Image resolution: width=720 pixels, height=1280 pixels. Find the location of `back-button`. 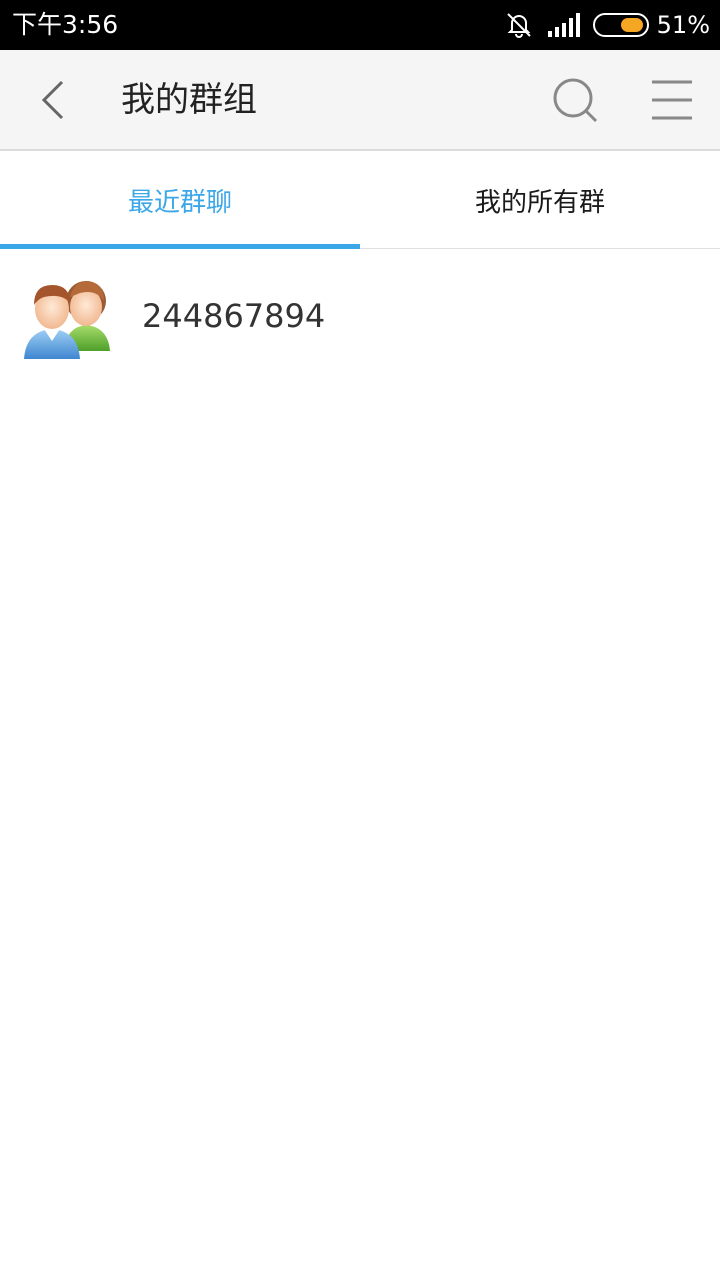

back-button is located at coordinates (53, 100).